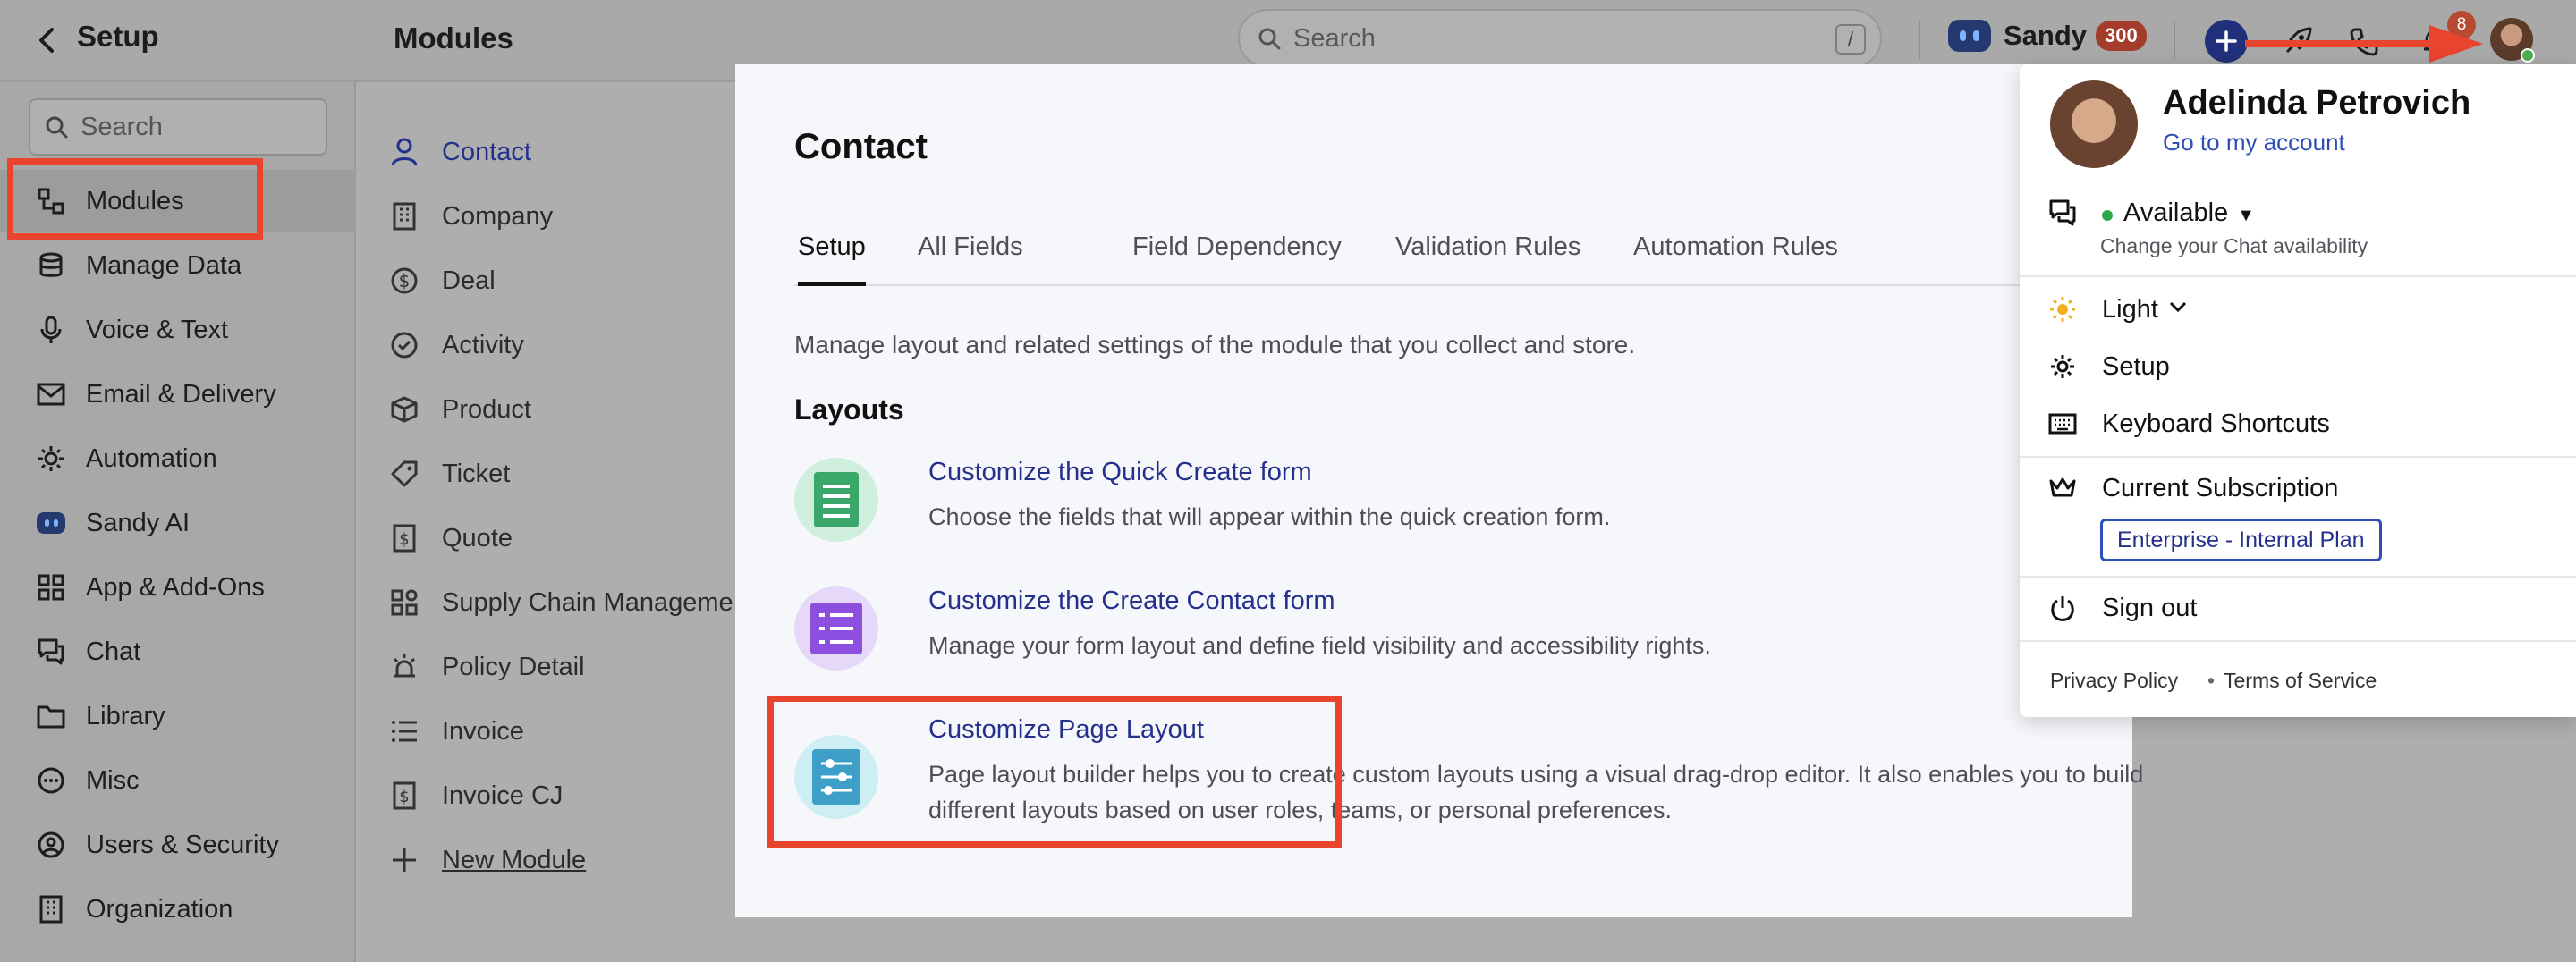 The image size is (2576, 962). I want to click on gear-icon, so click(2062, 366).